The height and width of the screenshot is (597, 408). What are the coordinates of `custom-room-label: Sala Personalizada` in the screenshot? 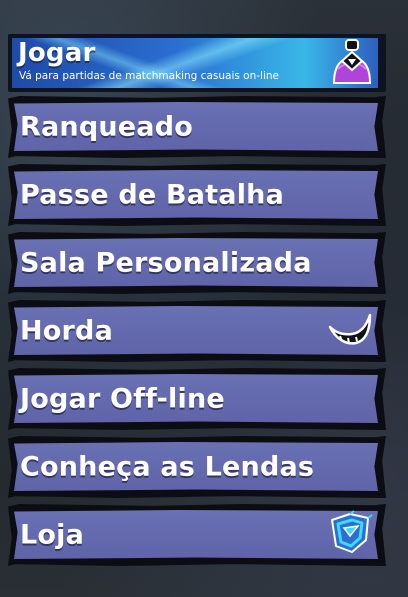 It's located at (166, 263).